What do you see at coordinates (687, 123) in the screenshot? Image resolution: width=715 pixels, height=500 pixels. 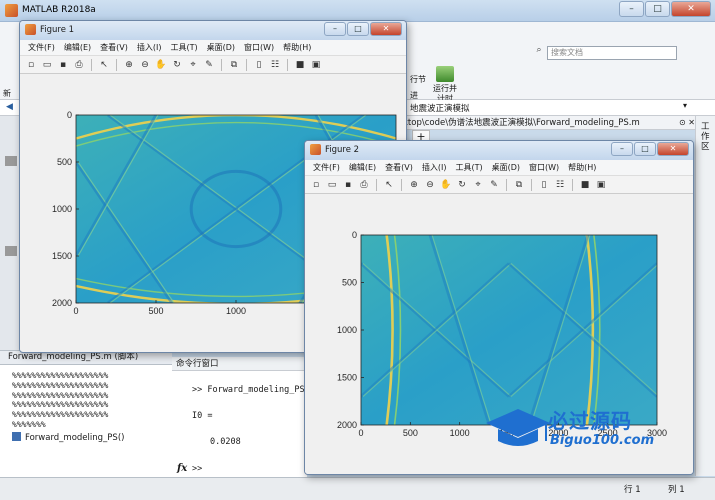 I see `close-icon: ⊙ ✕` at bounding box center [687, 123].